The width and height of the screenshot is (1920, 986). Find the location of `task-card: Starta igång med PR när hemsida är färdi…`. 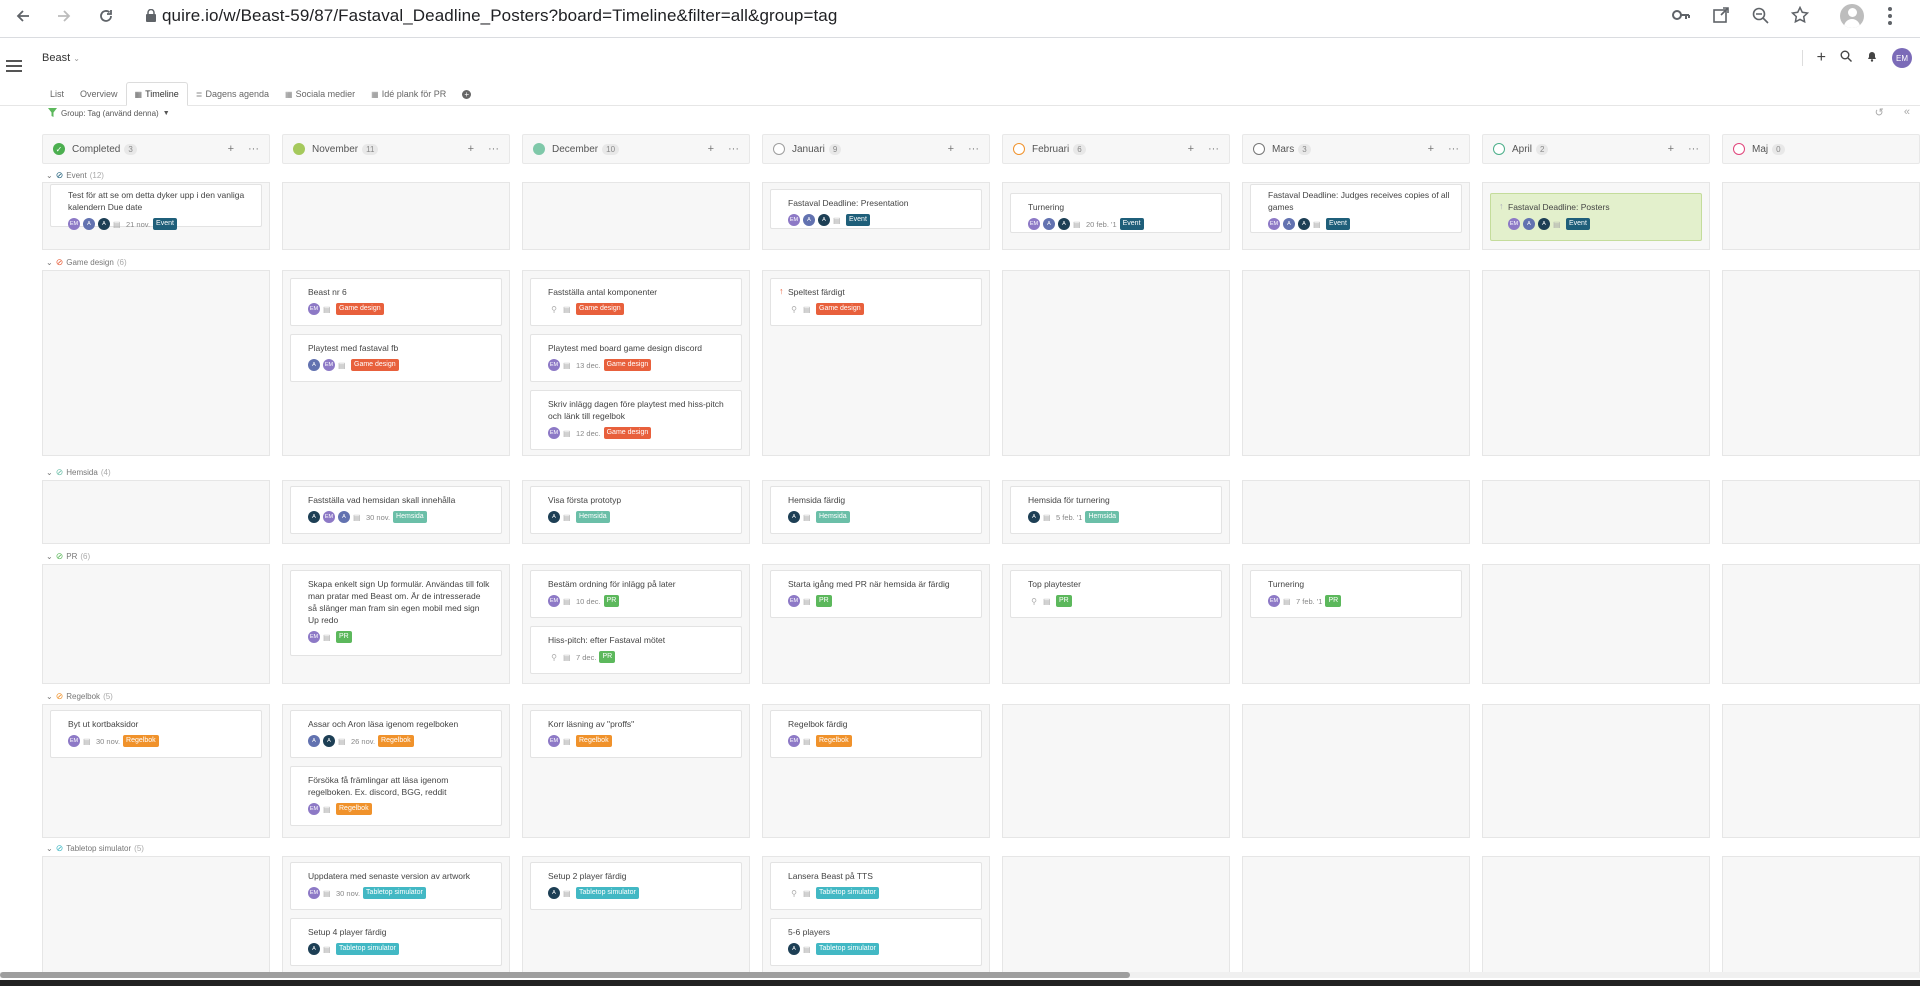

task-card: Starta igång med PR när hemsida är färdi… is located at coordinates (876, 594).